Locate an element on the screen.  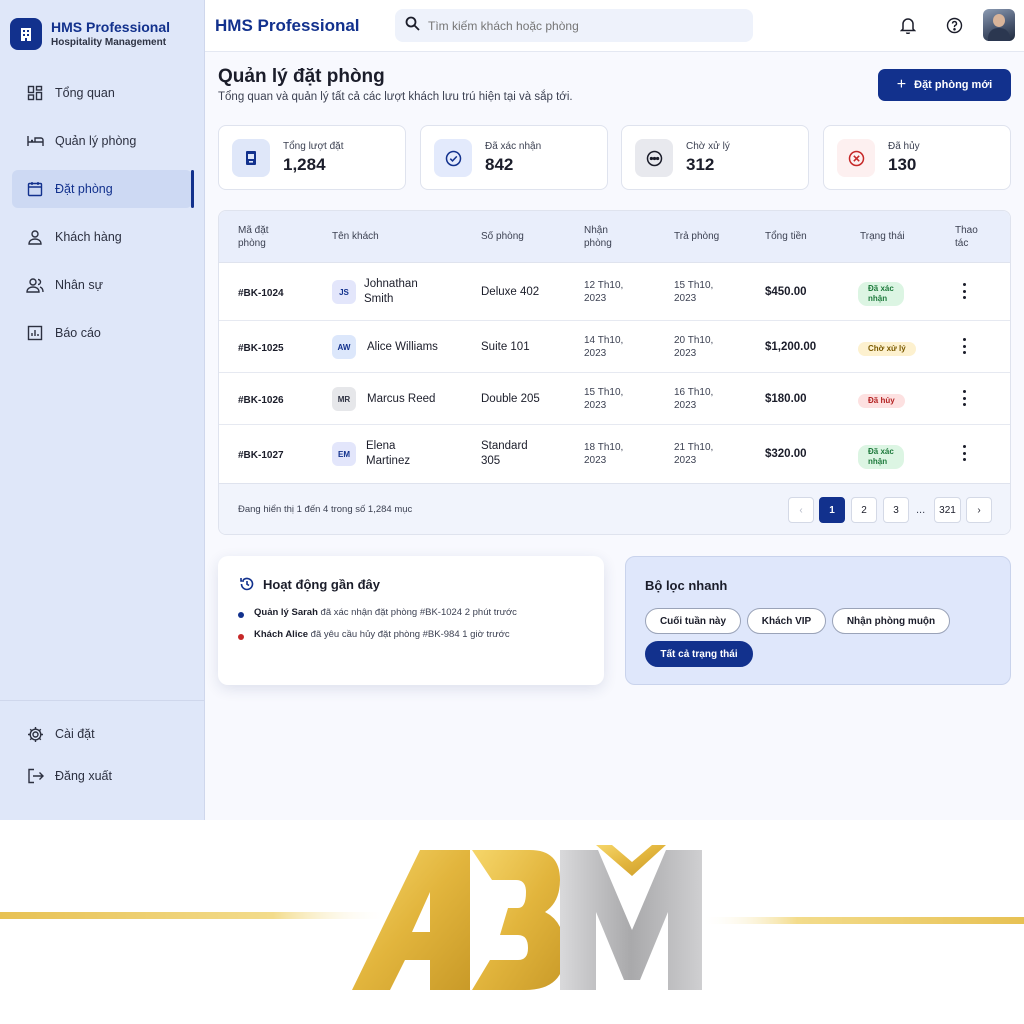
guest-name: Johnathan Smith is located at coordinates (391, 291).